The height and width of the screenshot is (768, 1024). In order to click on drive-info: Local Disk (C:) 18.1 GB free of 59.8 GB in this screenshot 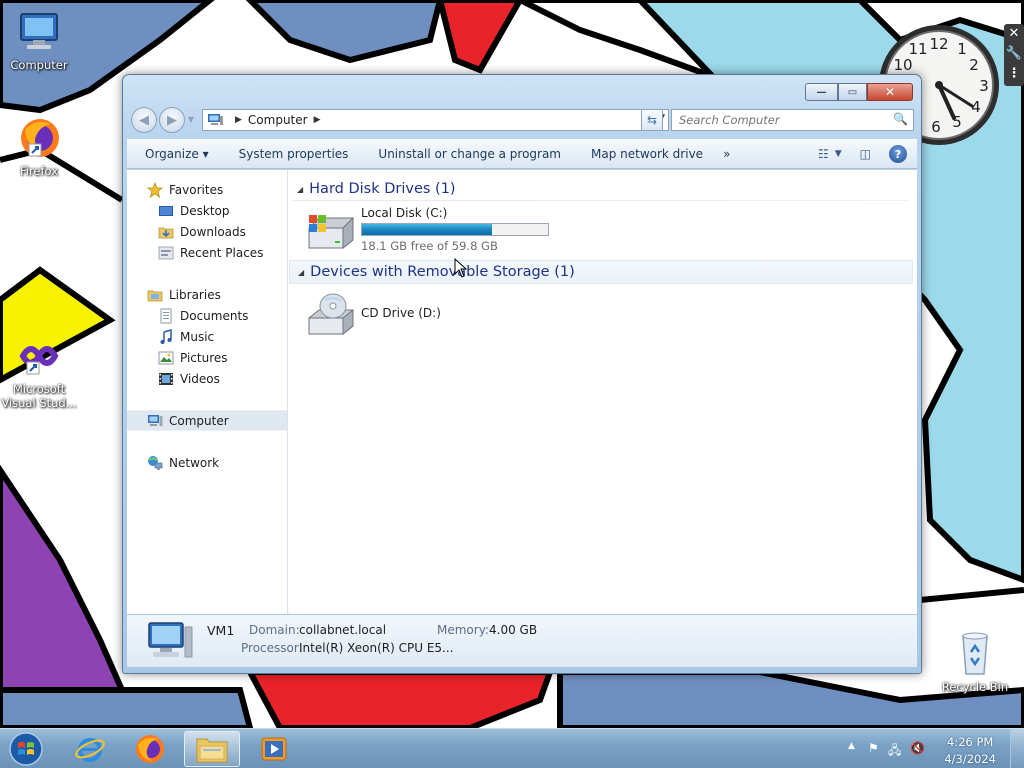, I will do `click(455, 229)`.